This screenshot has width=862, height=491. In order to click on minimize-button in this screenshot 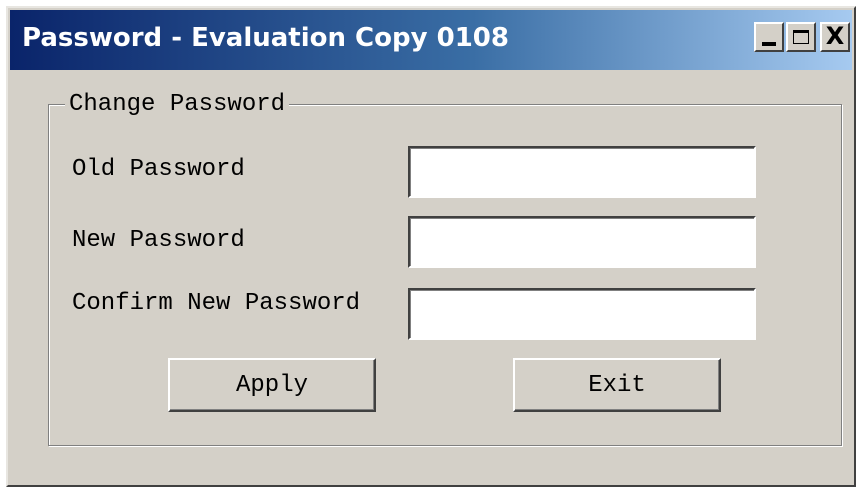, I will do `click(769, 37)`.